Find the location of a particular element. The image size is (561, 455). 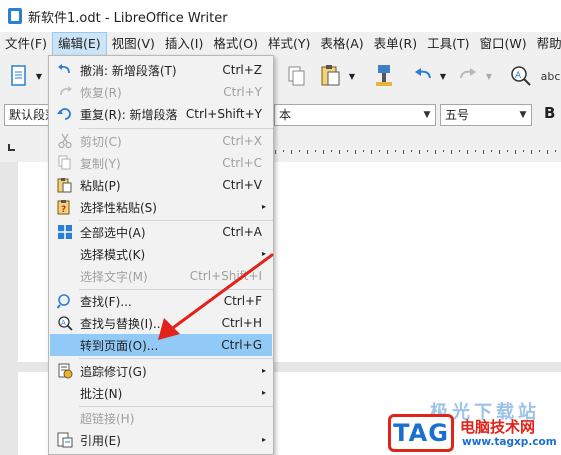

select-all-icon is located at coordinates (65, 232).